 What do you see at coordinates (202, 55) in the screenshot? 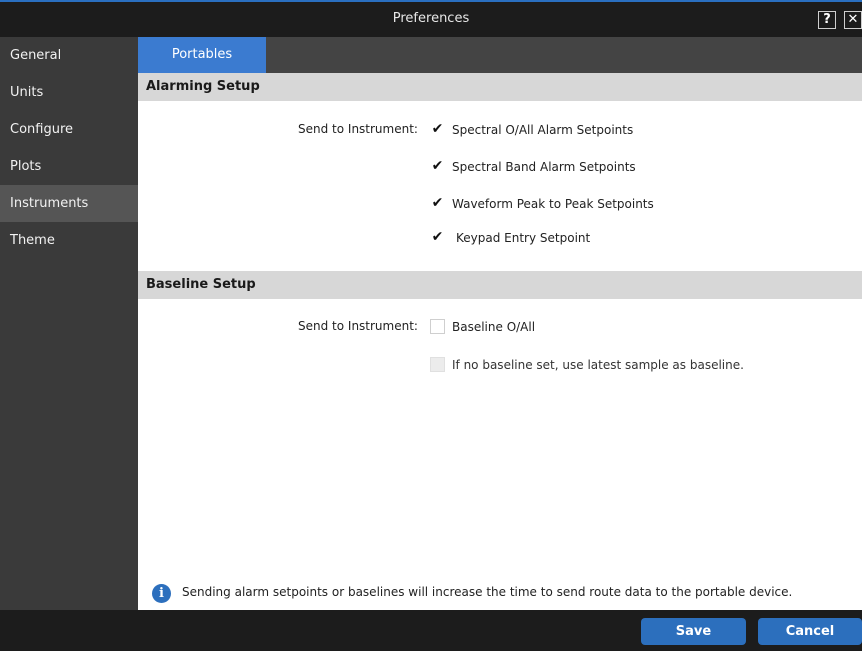
I see `tab-portables: Portables` at bounding box center [202, 55].